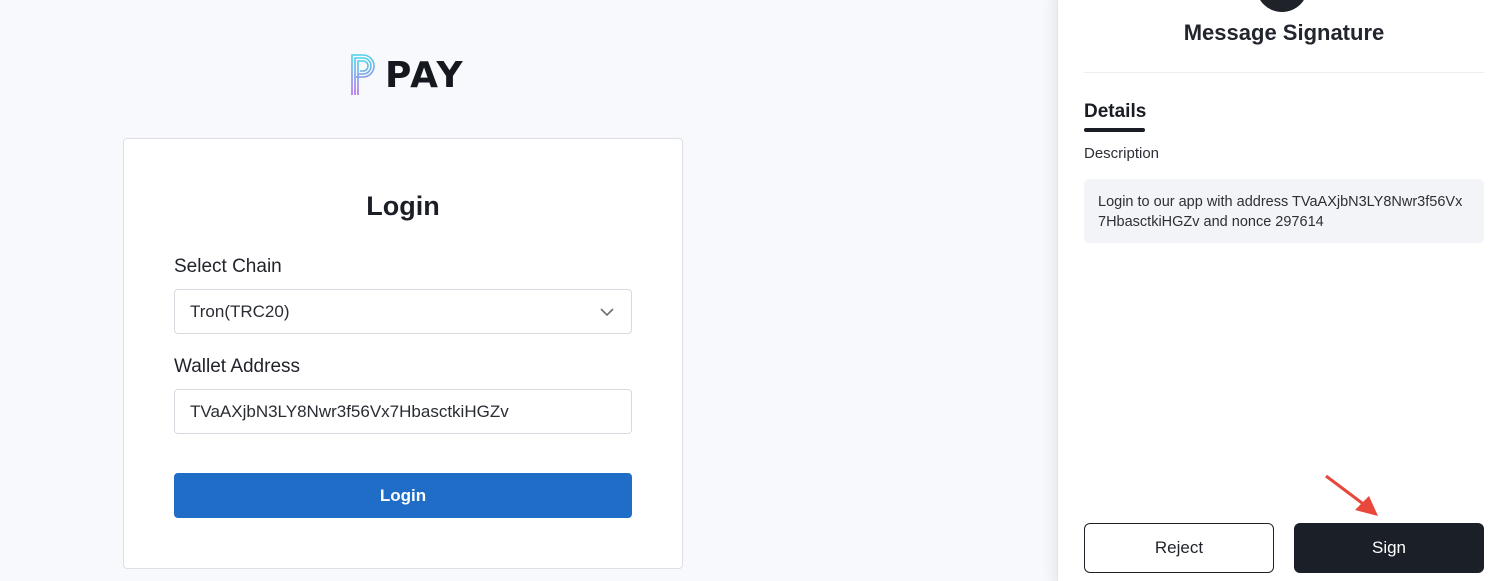 The width and height of the screenshot is (1508, 581). What do you see at coordinates (607, 312) in the screenshot?
I see `chevron-down-icon` at bounding box center [607, 312].